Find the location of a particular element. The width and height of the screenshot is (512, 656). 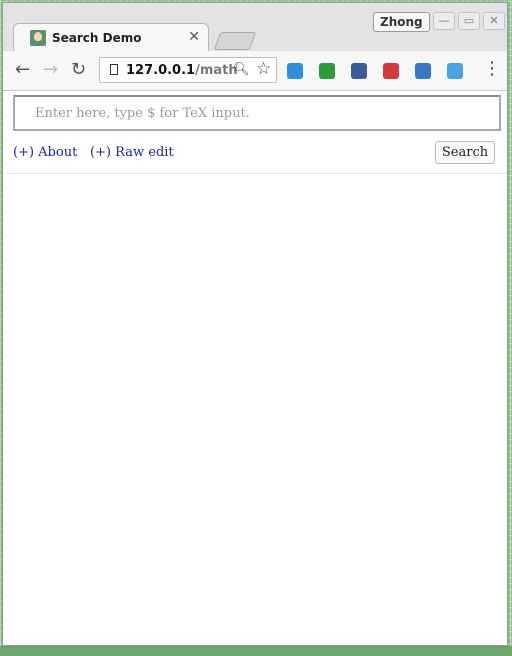

minimize-icon: — is located at coordinates (444, 21).